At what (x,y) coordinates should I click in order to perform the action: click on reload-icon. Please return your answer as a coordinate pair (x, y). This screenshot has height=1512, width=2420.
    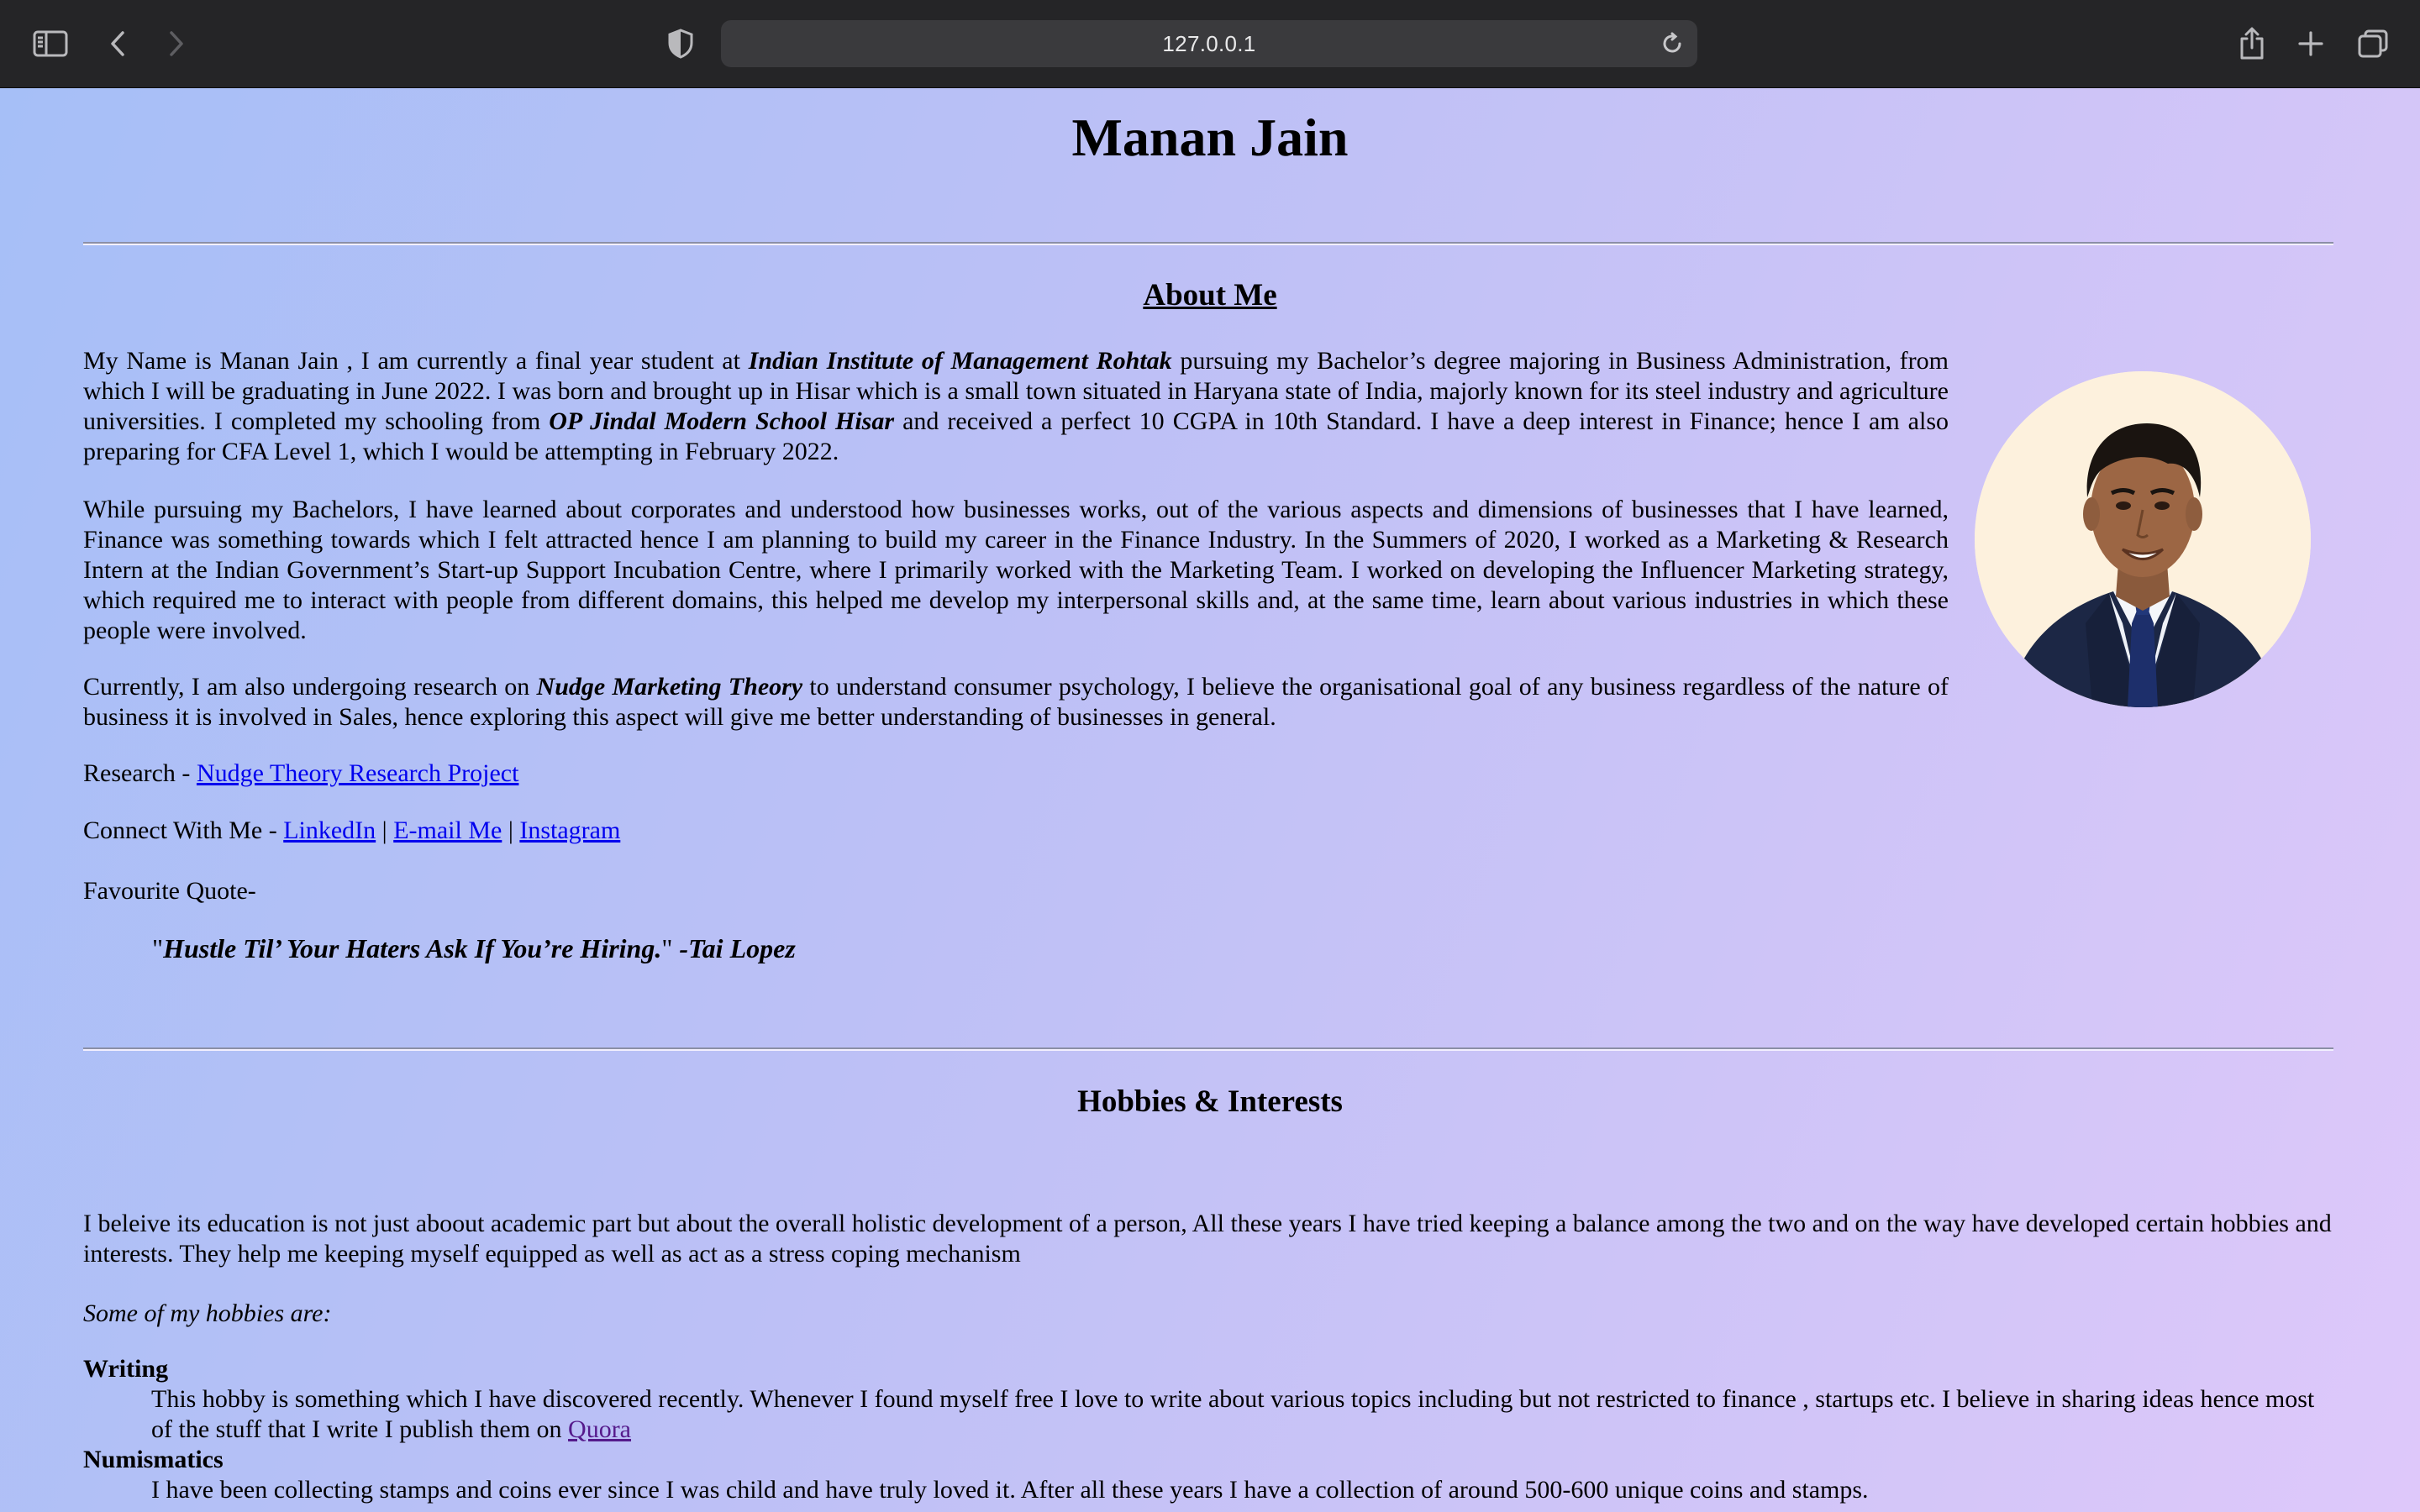
    Looking at the image, I should click on (1672, 44).